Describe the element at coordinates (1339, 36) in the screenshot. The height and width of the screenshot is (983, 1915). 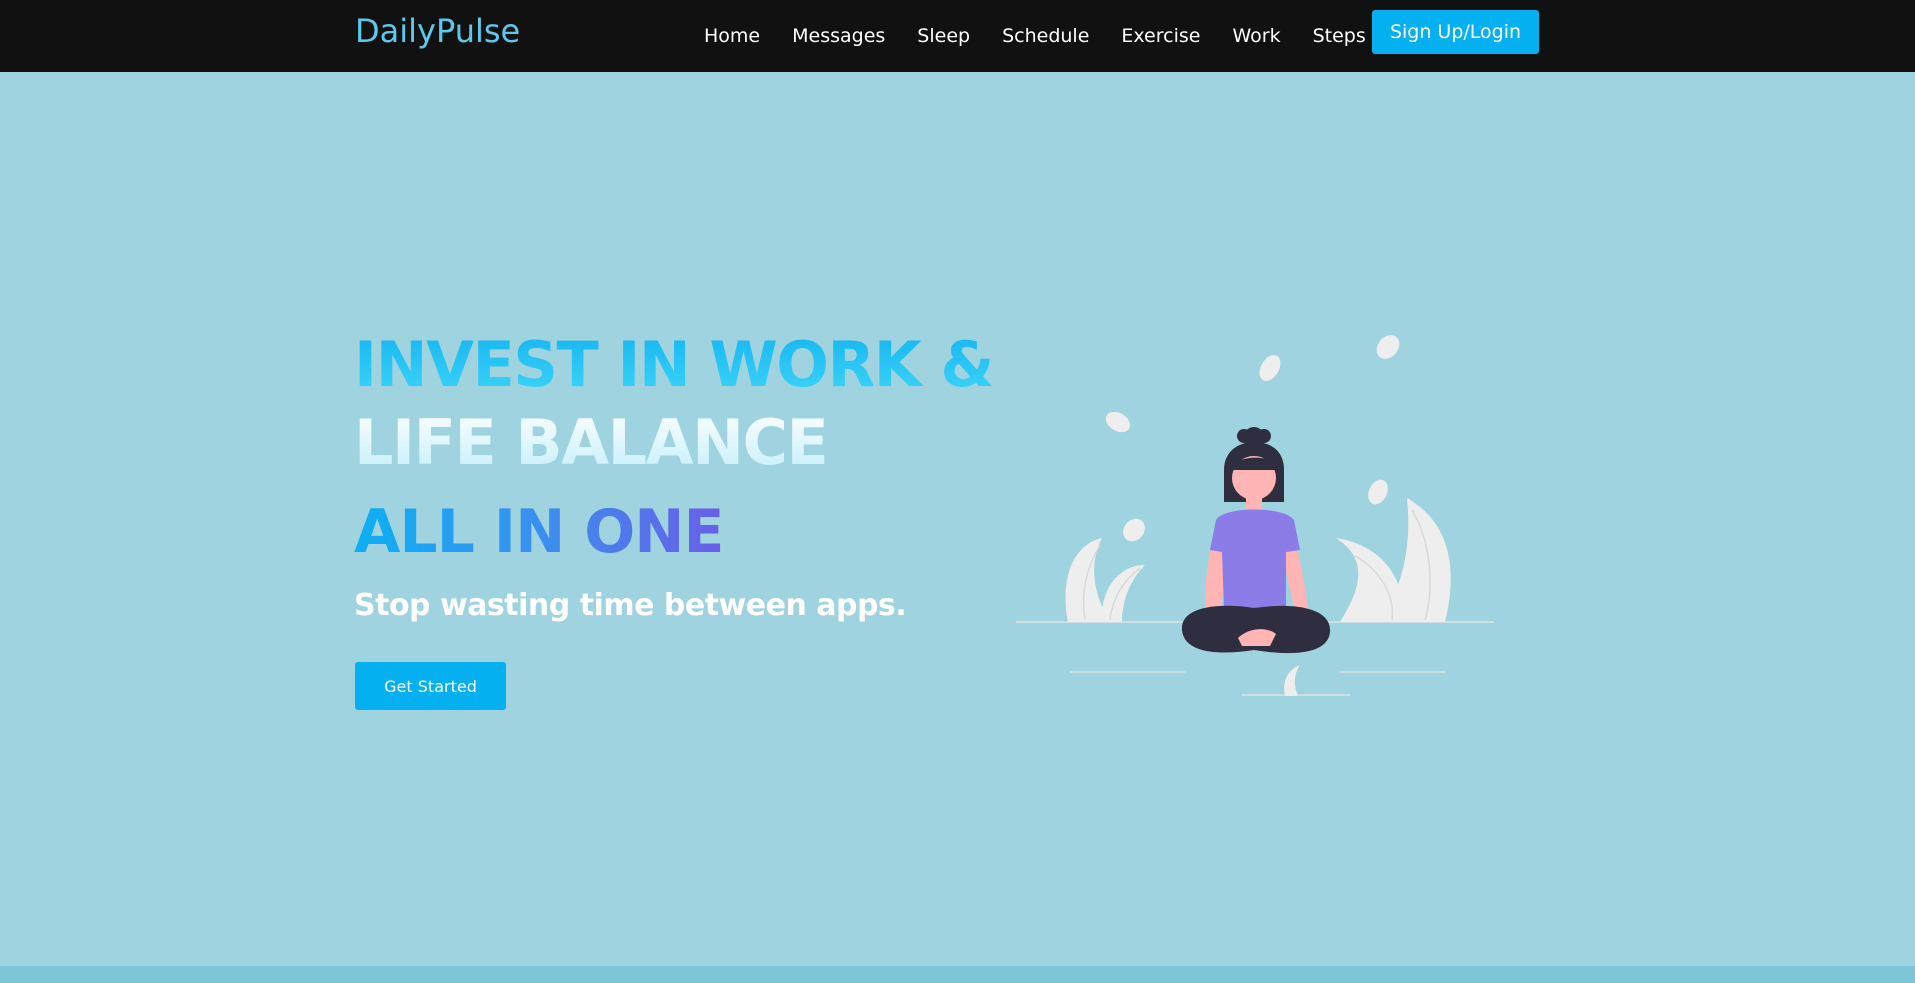
I see `nav-link-steps: Steps` at that location.